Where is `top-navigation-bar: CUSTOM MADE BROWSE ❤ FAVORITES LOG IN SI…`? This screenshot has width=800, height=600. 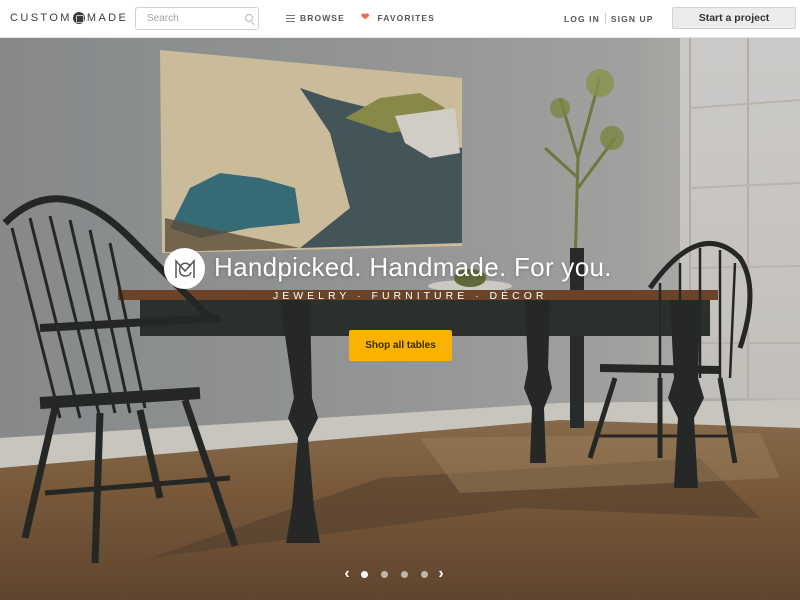 top-navigation-bar: CUSTOM MADE BROWSE ❤ FAVORITES LOG IN SI… is located at coordinates (400, 19).